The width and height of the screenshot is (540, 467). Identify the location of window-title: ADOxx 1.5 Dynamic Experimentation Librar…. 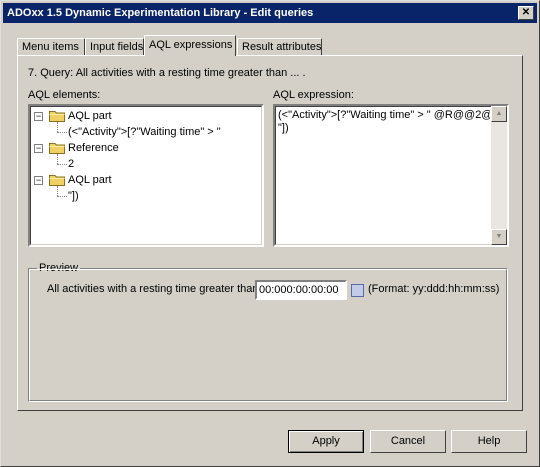
(160, 13).